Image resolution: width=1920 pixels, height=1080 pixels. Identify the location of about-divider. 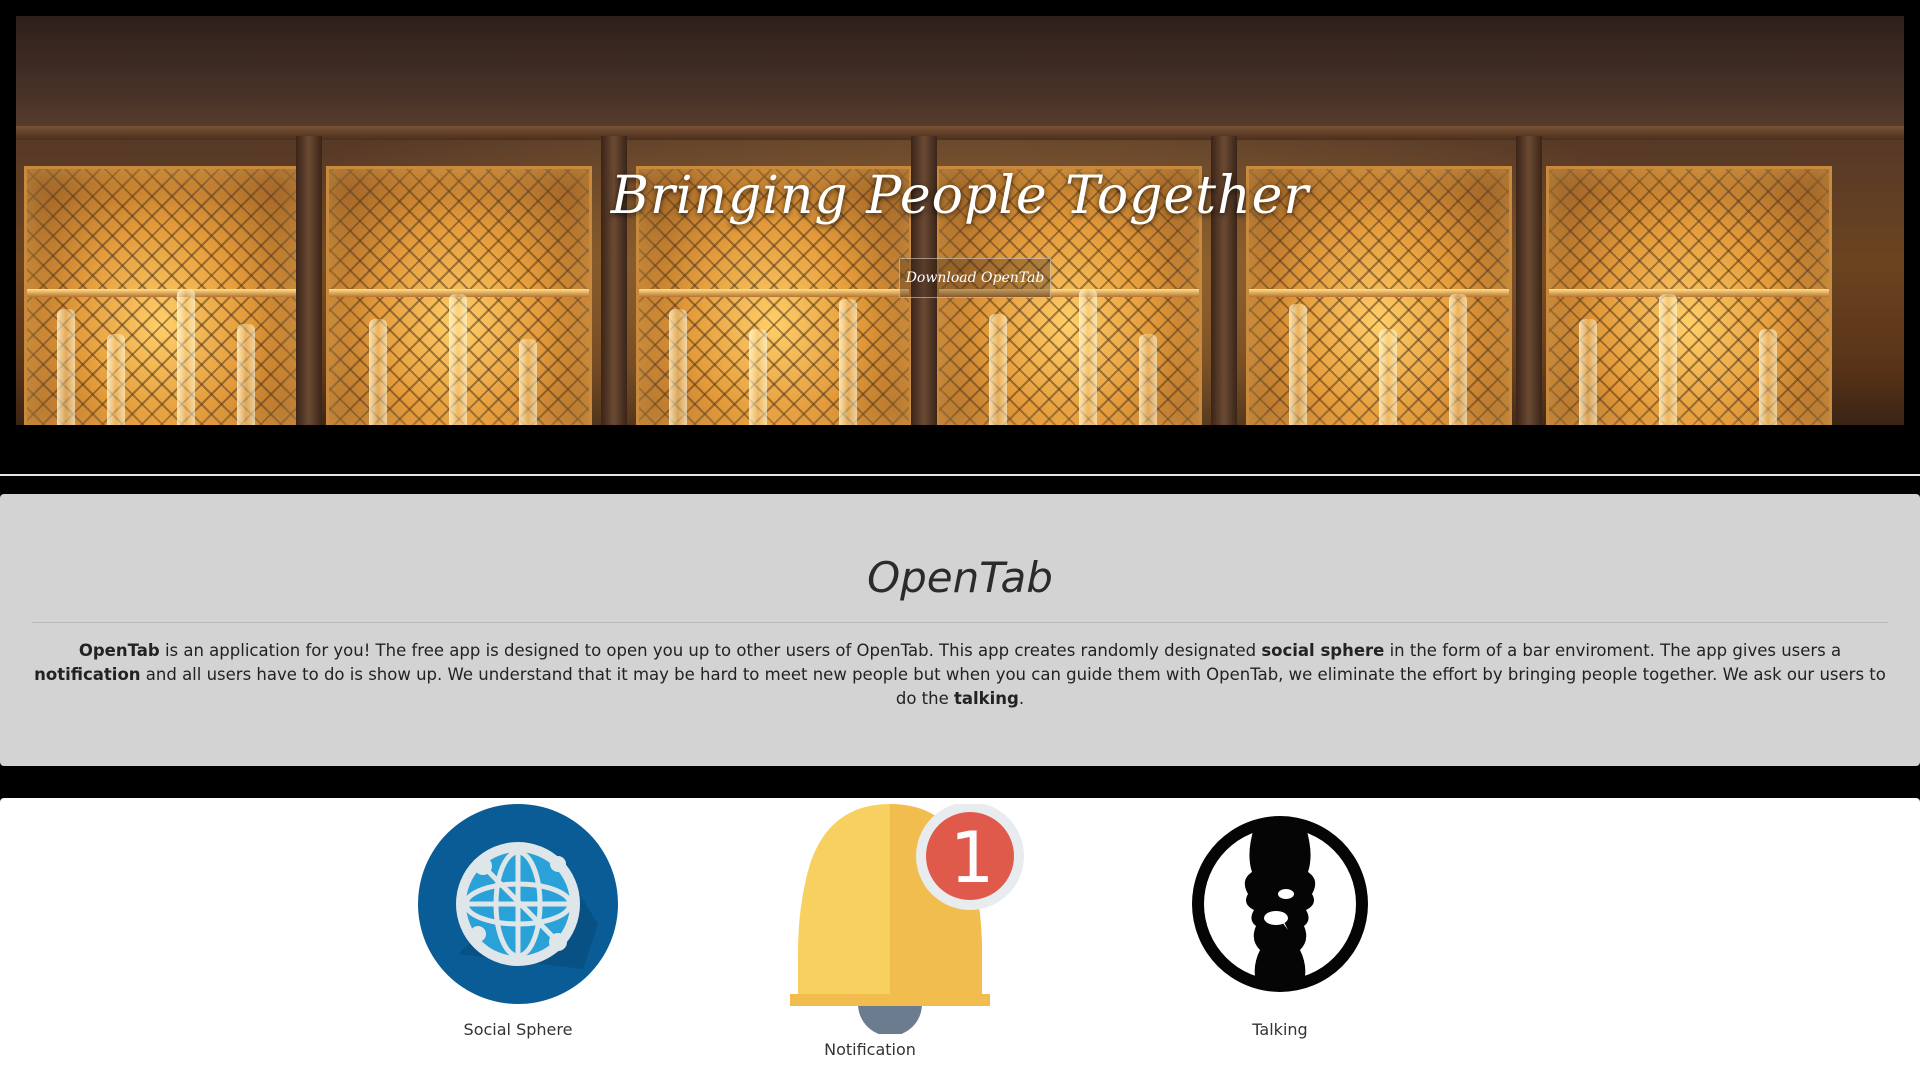
(960, 622).